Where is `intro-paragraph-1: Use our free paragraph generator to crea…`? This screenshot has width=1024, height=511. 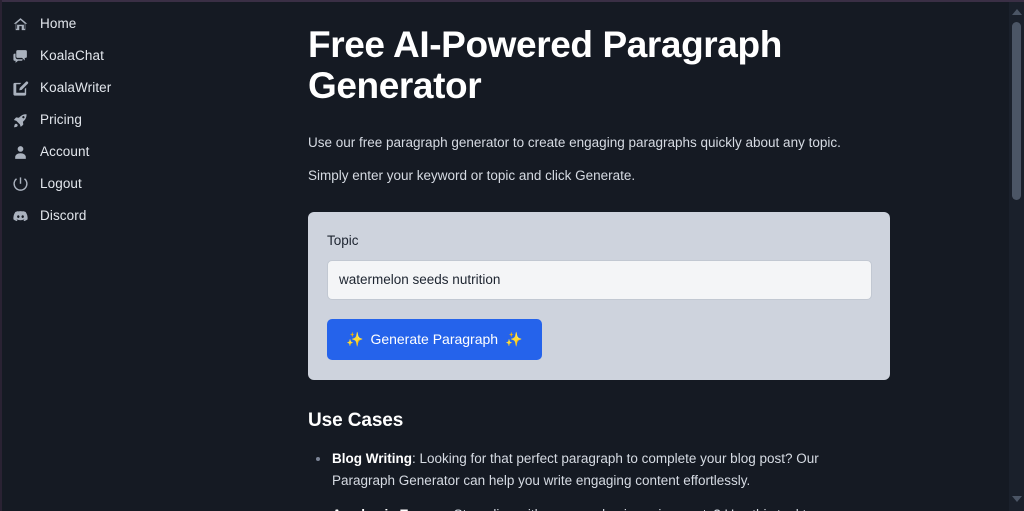
intro-paragraph-1: Use our free paragraph generator to crea… is located at coordinates (574, 142).